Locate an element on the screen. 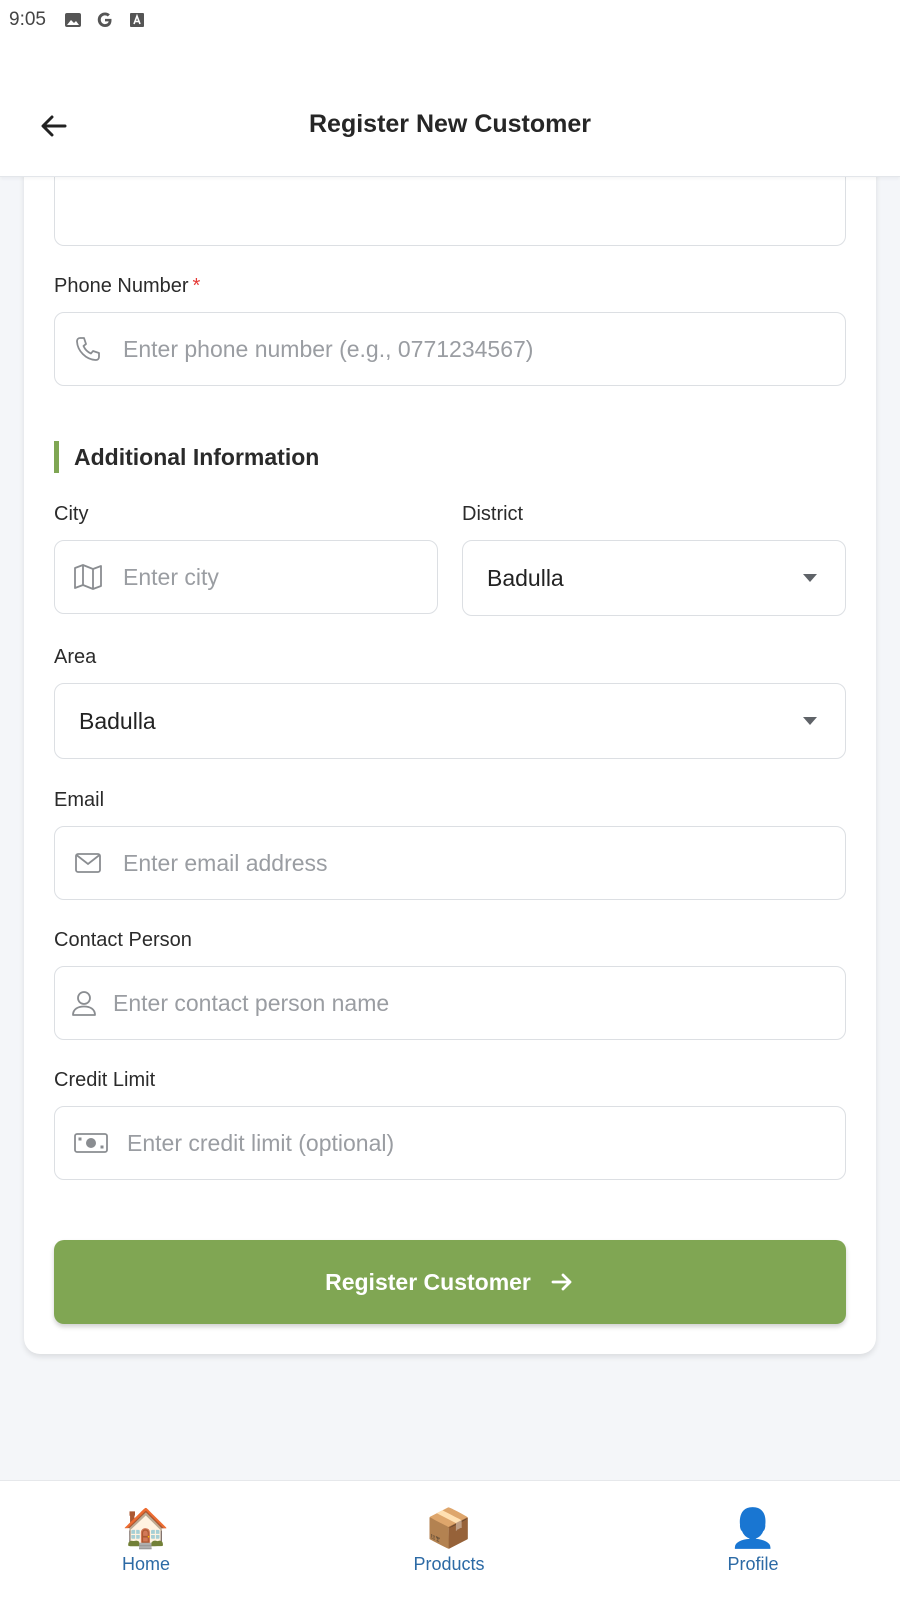  money-icon is located at coordinates (91, 1143).